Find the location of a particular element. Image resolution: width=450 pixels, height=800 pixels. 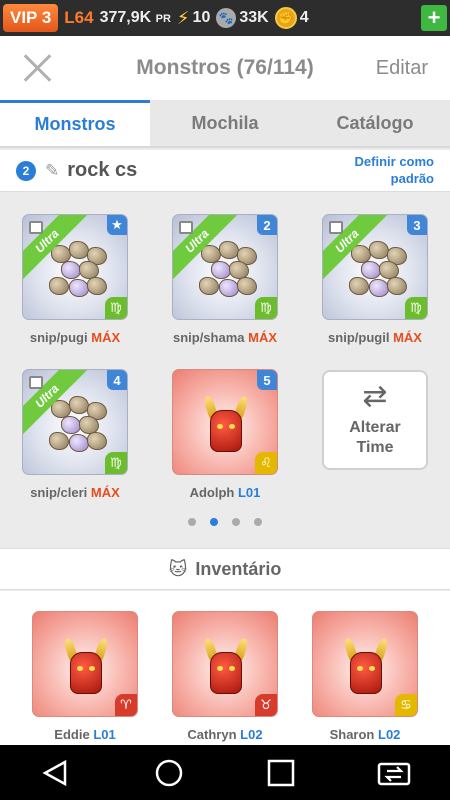

change-team-line2: Time is located at coordinates (375, 447).